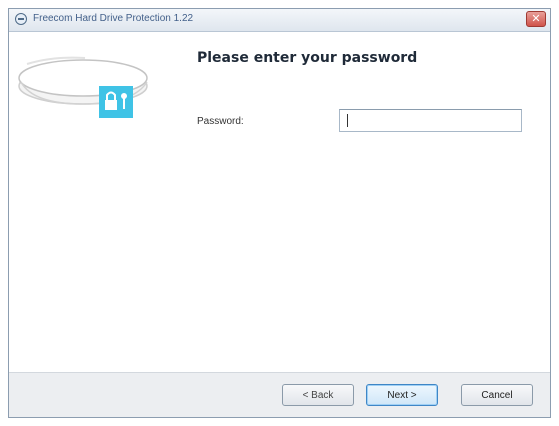  I want to click on button-bar: < Back Next > Cancel, so click(279, 394).